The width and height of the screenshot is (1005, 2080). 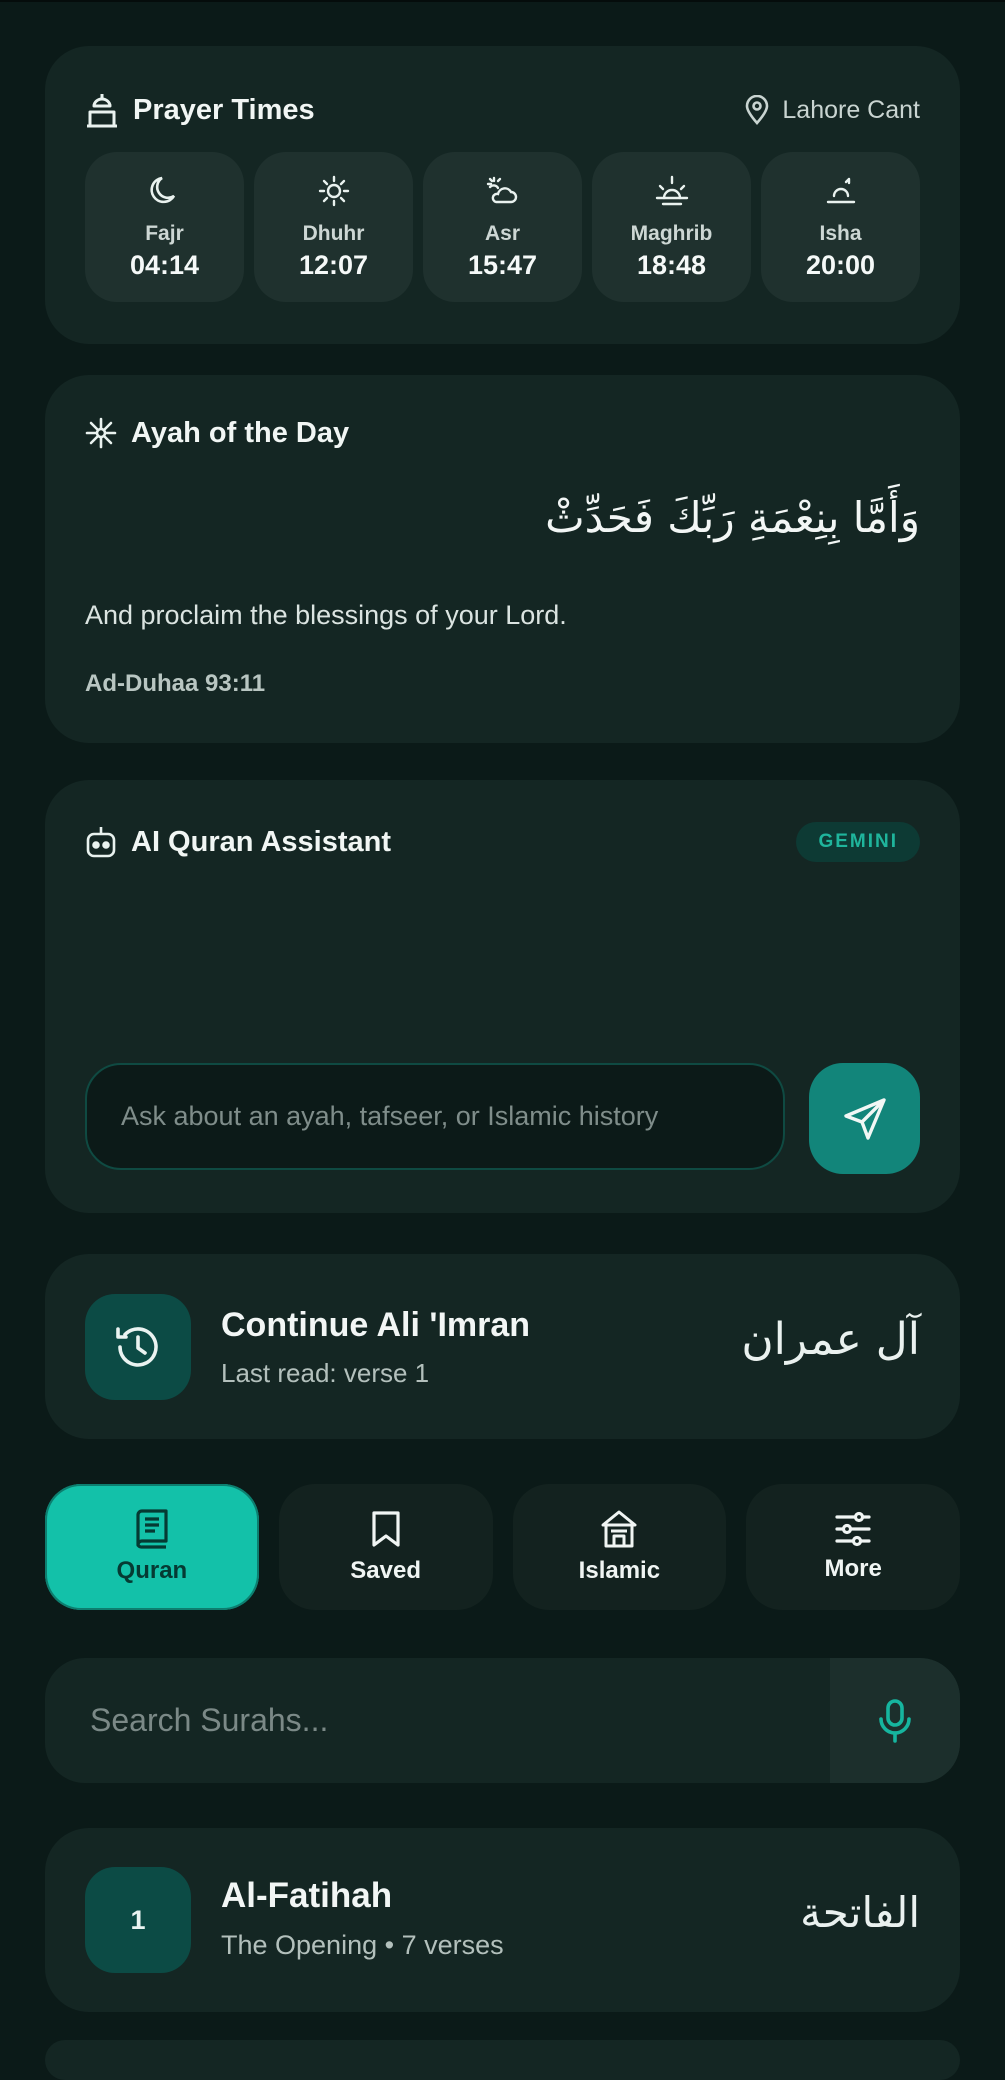 What do you see at coordinates (757, 110) in the screenshot?
I see `location-pin-icon` at bounding box center [757, 110].